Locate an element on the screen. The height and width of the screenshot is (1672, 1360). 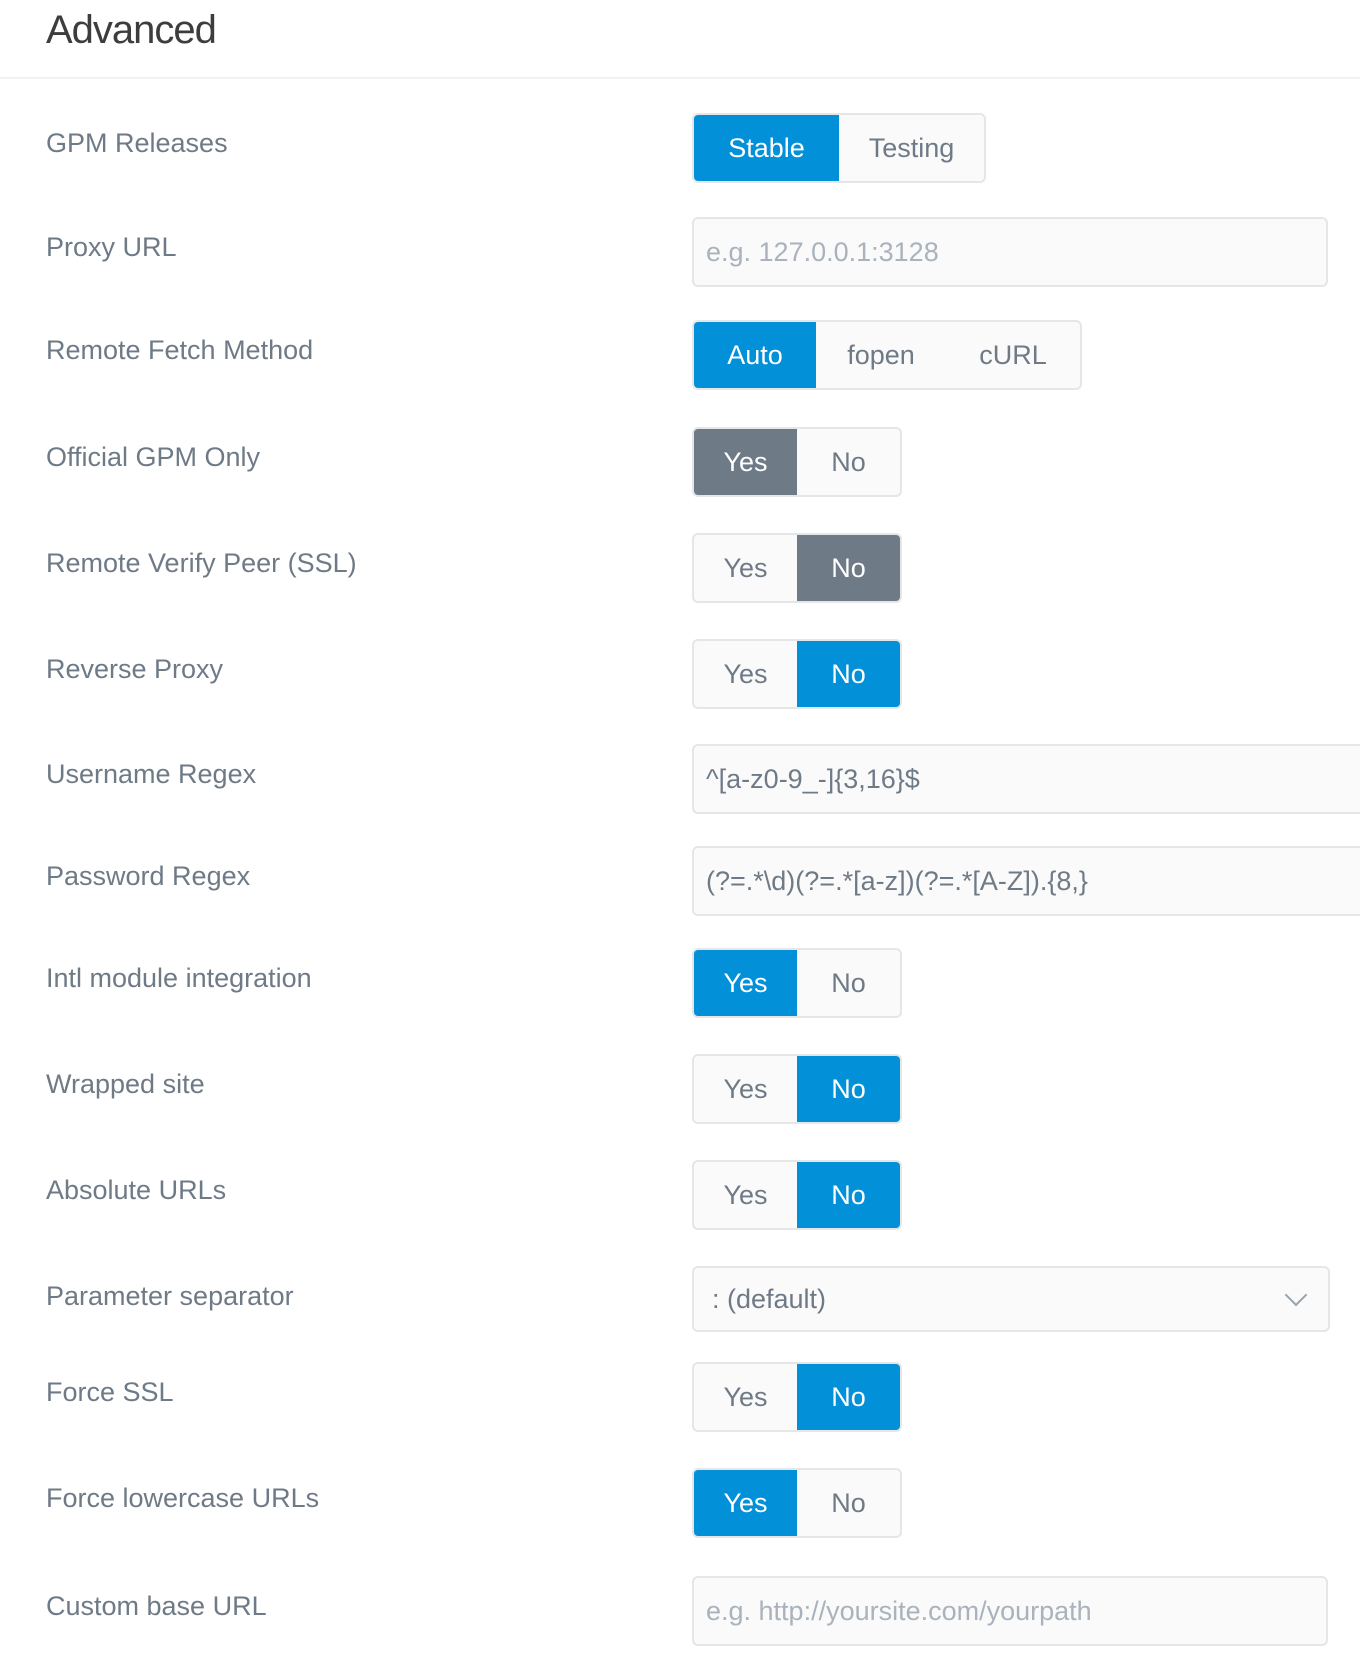
wrapped-site-toggle: Yes No is located at coordinates (797, 1089).